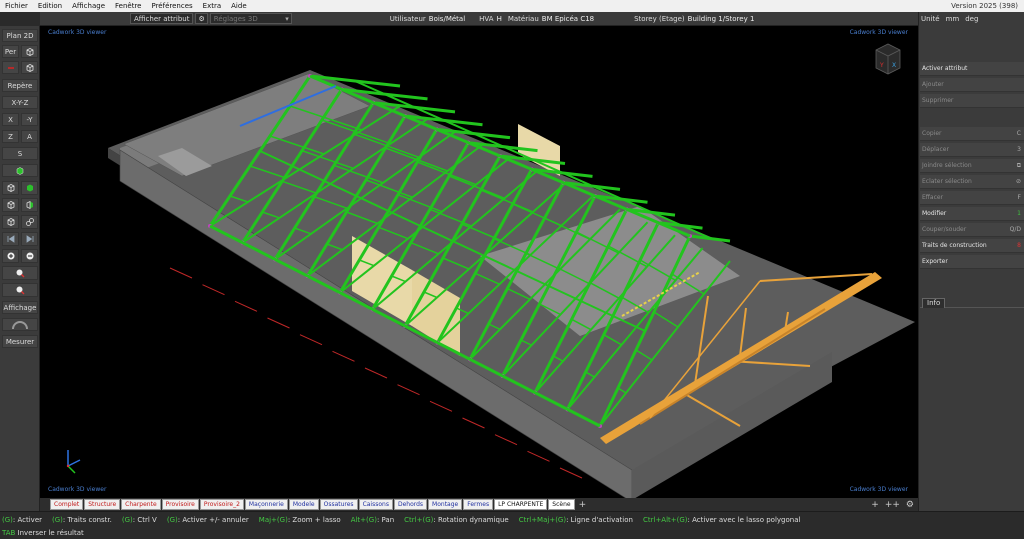  Describe the element at coordinates (10, 188) in the screenshot. I see `cube-outline-icon` at that location.